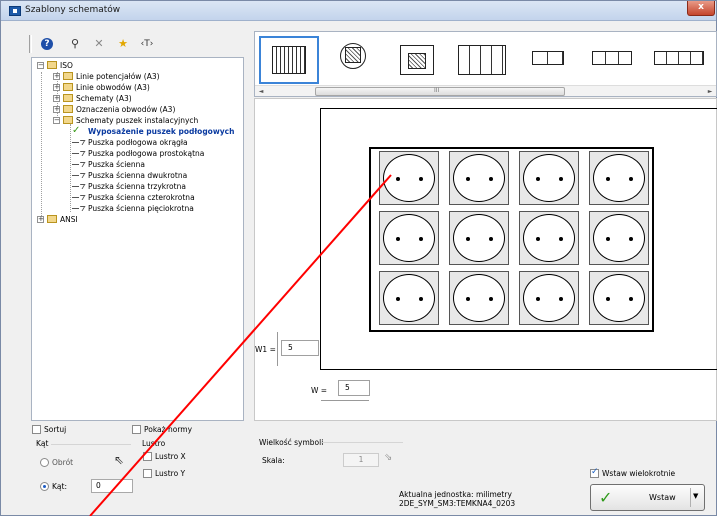  I want to click on thumbnail-wall-box-3x, so click(611, 60).